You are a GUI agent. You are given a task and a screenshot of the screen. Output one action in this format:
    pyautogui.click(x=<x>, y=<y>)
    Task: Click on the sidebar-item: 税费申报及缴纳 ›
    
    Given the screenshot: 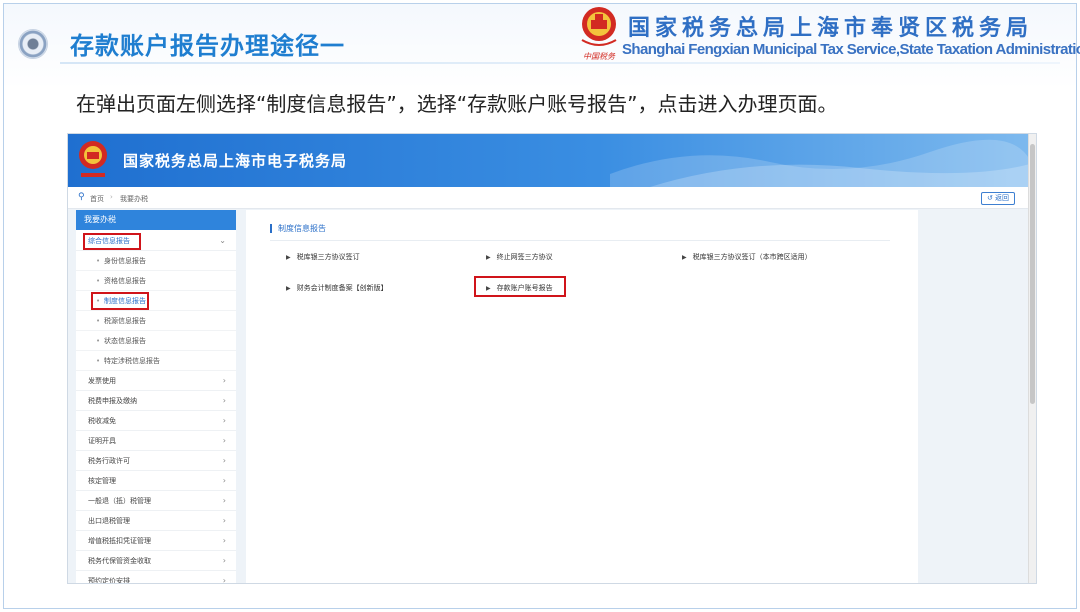 What is the action you would take?
    pyautogui.click(x=156, y=401)
    